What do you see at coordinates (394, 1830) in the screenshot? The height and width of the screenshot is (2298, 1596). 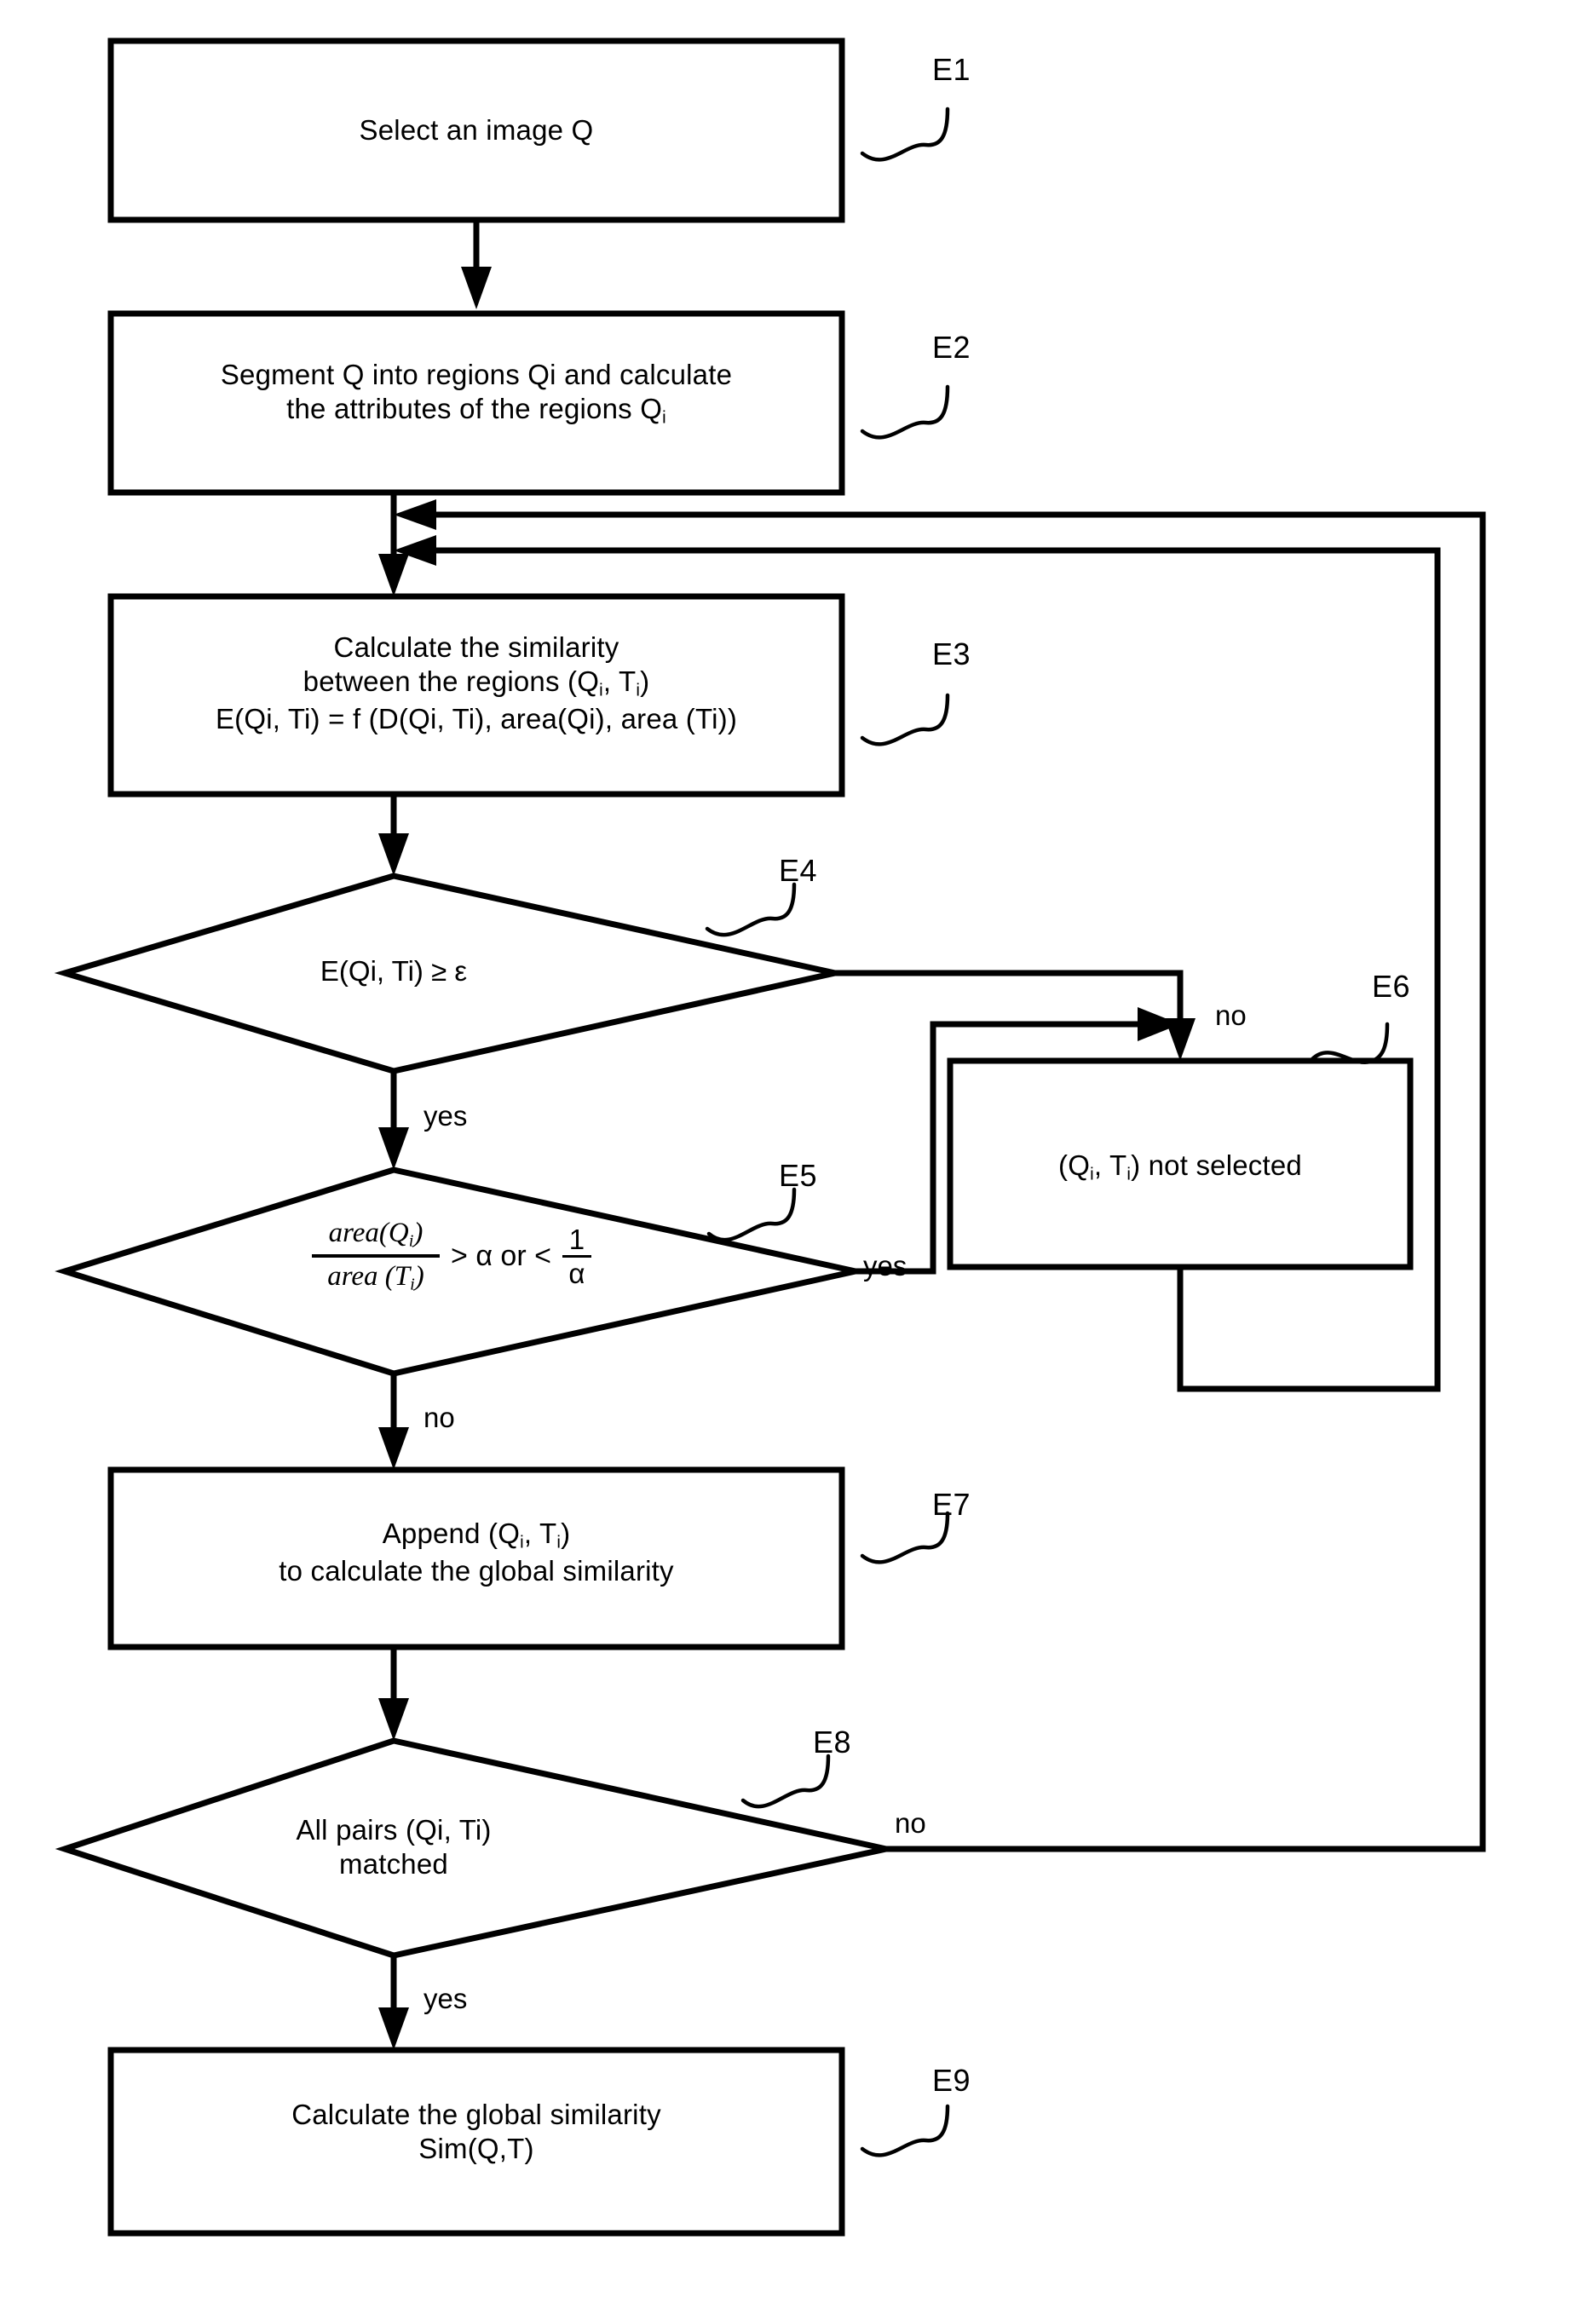 I see `node-e8-line1: All pairs (Qi, Ti)` at bounding box center [394, 1830].